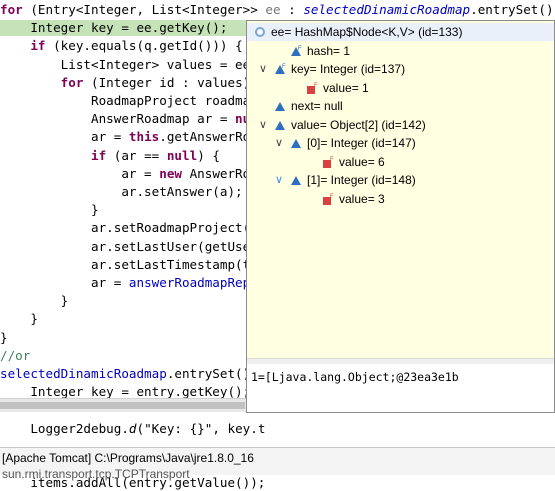 This screenshot has width=555, height=491. I want to click on code-token: ee, so click(273, 9).